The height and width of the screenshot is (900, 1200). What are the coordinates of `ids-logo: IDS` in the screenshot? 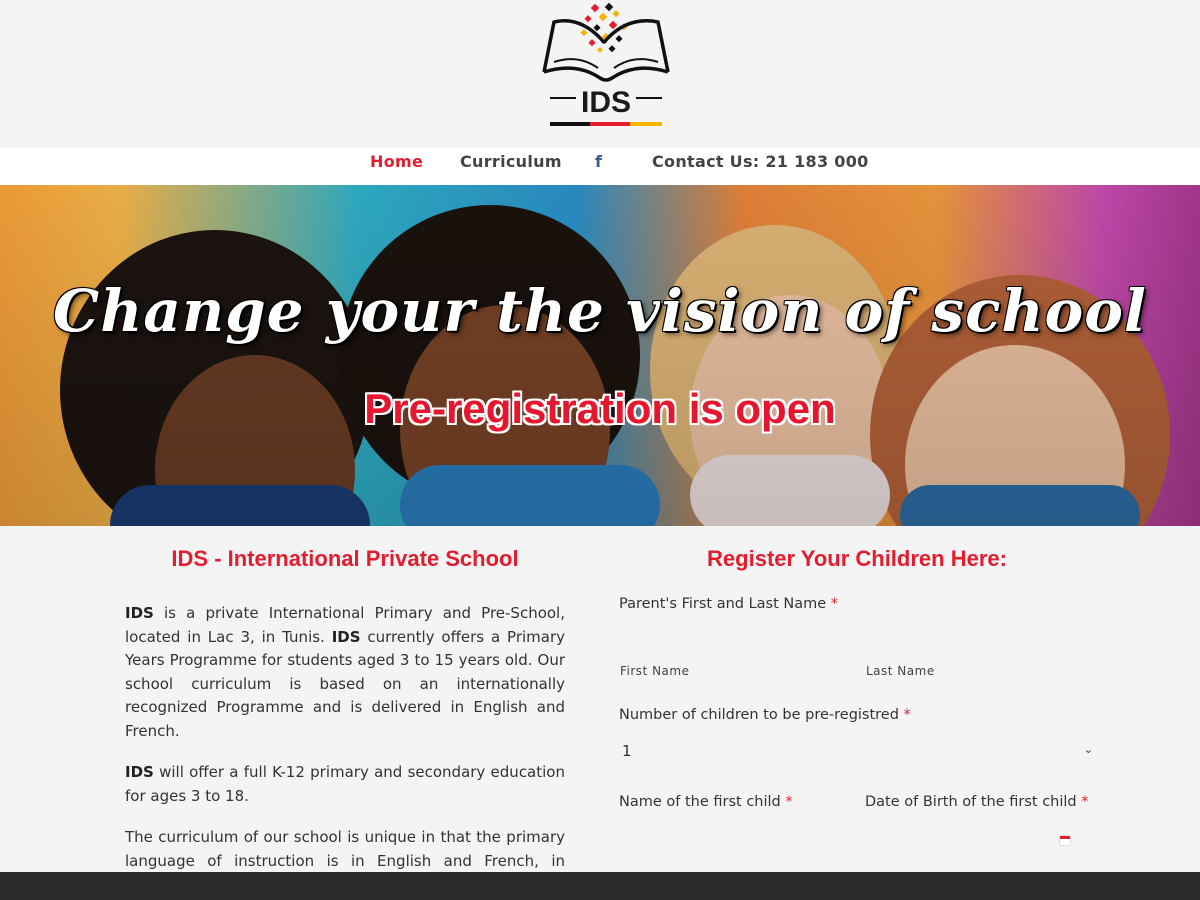 It's located at (606, 65).